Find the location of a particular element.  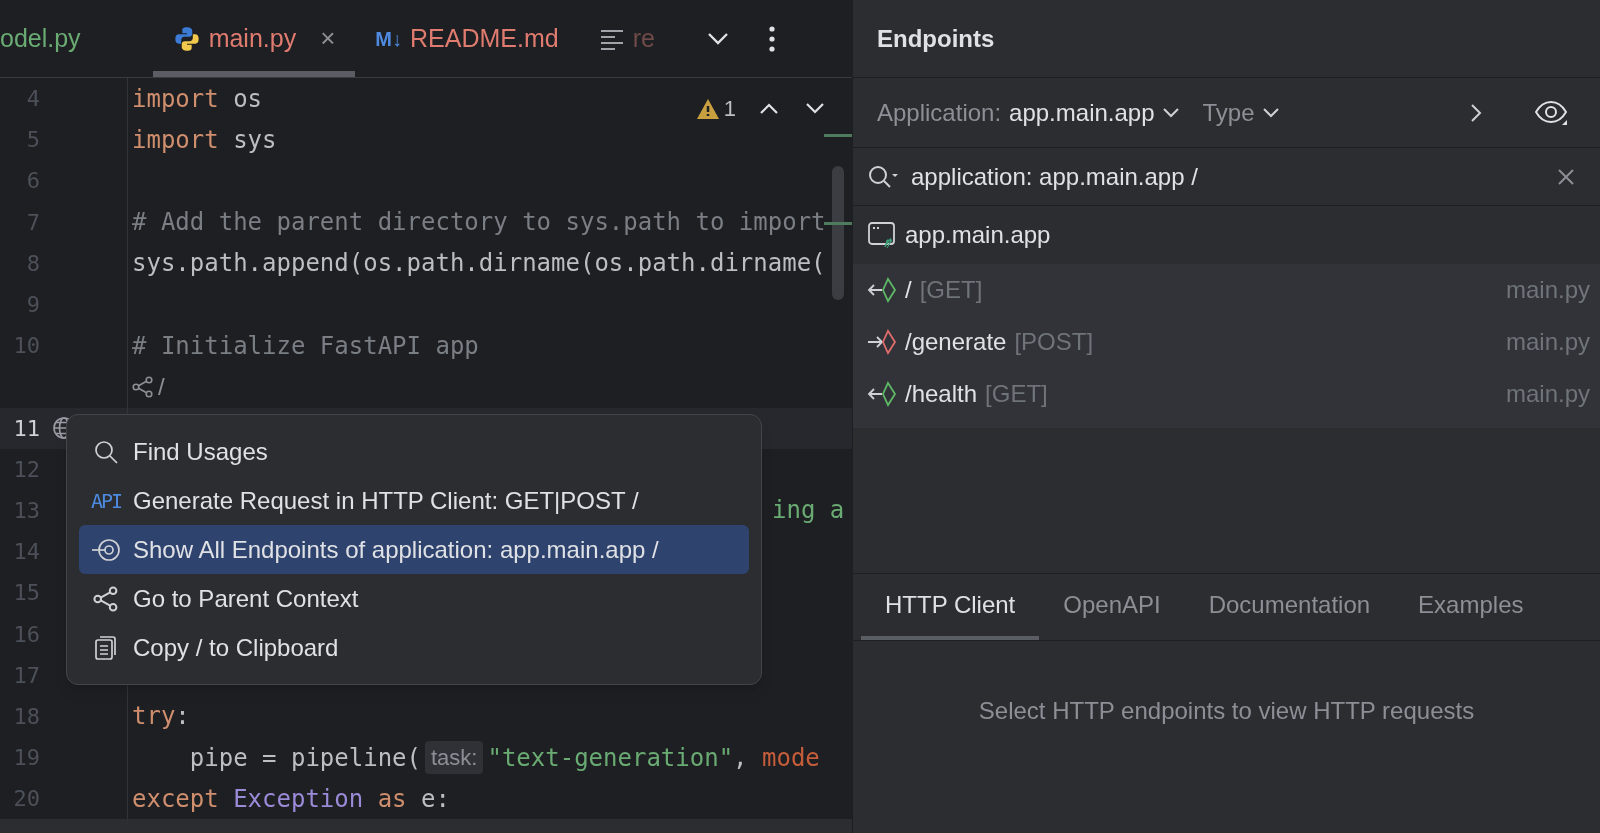

panel-tab: Documentation is located at coordinates (1289, 607).